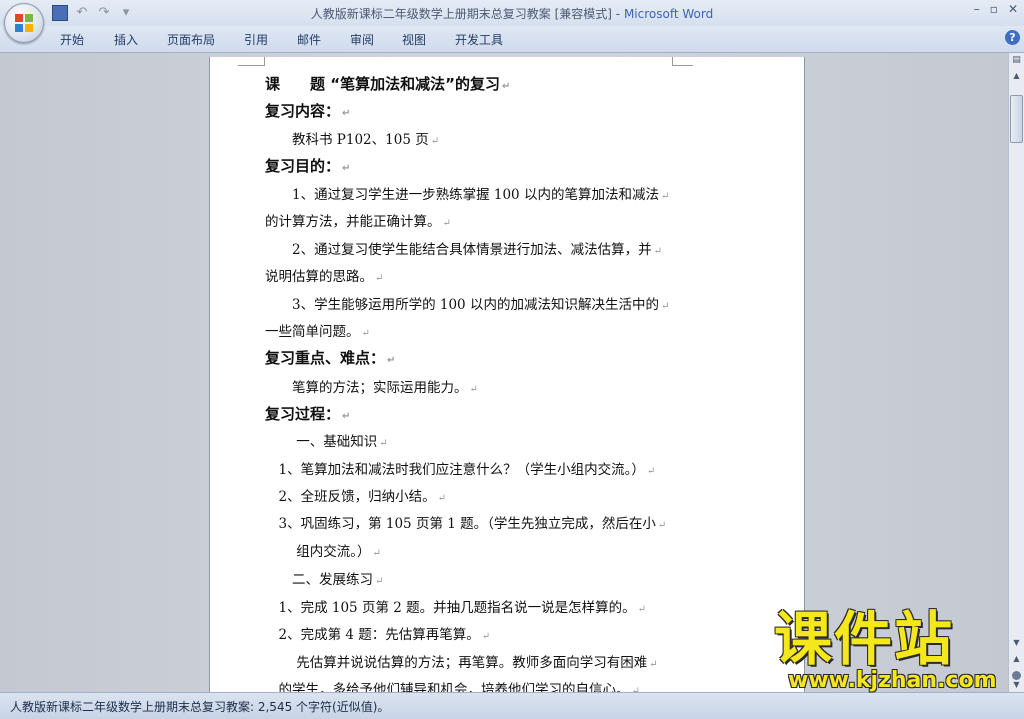 The width and height of the screenshot is (1024, 719). I want to click on restore-button: ▫, so click(994, 9).